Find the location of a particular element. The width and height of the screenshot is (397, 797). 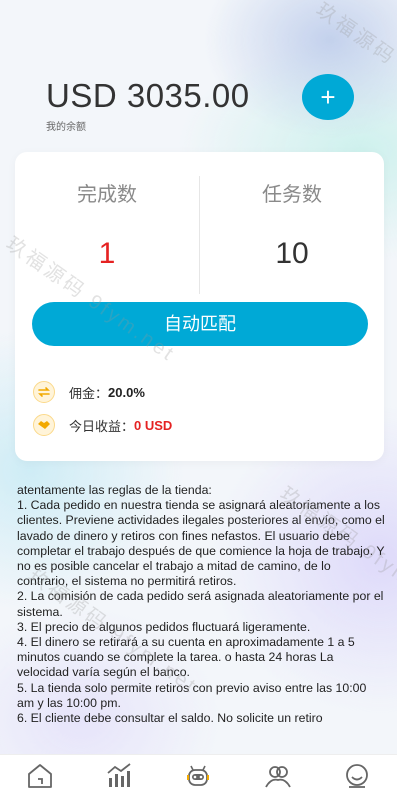

auto-match-button: 自动匹配 is located at coordinates (200, 324).